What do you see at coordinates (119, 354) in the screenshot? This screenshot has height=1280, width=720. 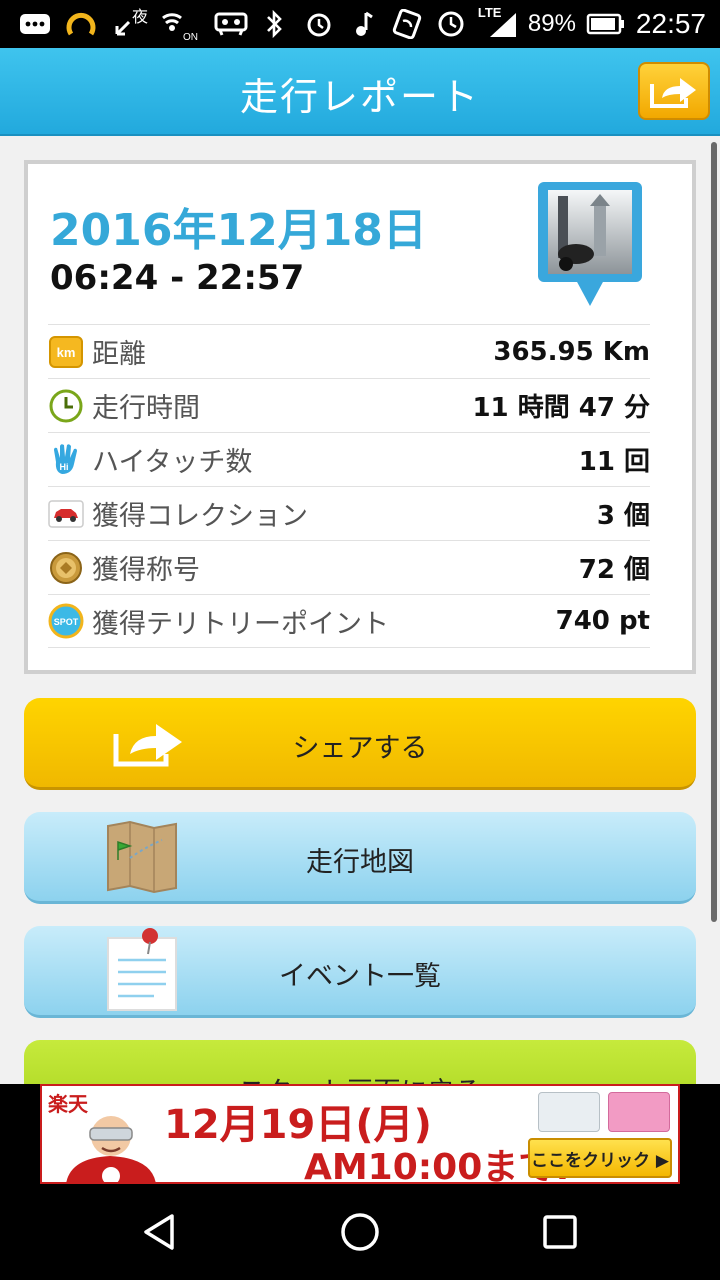 I see `stat-label: 距離` at bounding box center [119, 354].